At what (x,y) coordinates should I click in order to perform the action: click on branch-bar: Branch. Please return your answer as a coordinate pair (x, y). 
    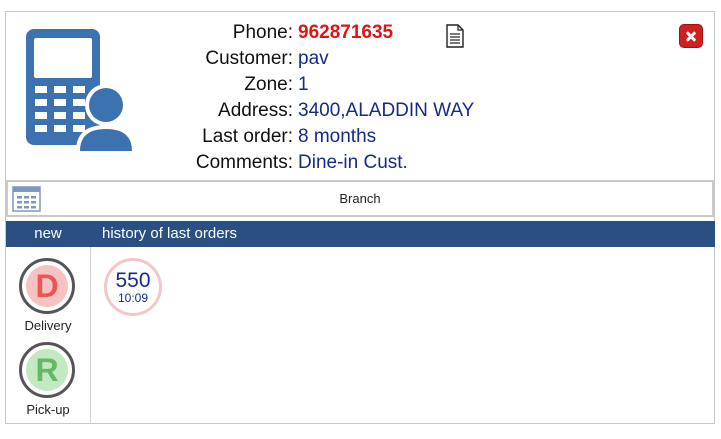
    Looking at the image, I should click on (360, 198).